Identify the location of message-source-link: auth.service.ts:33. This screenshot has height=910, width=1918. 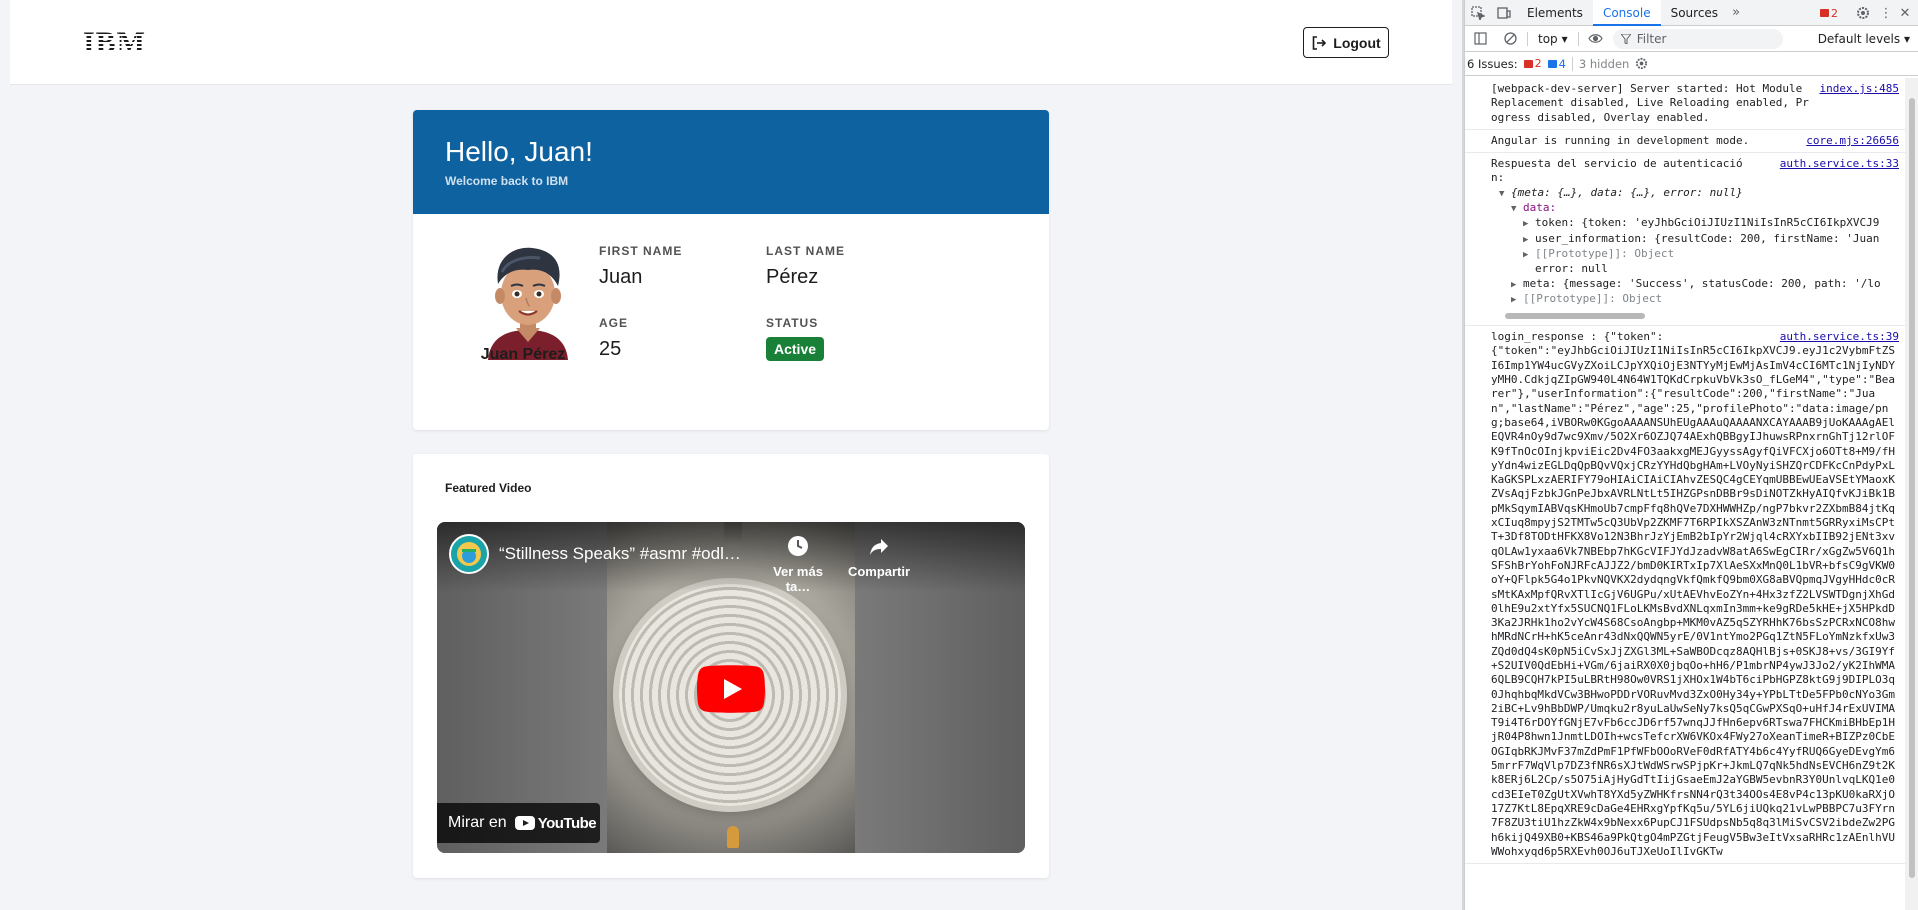
(1839, 164).